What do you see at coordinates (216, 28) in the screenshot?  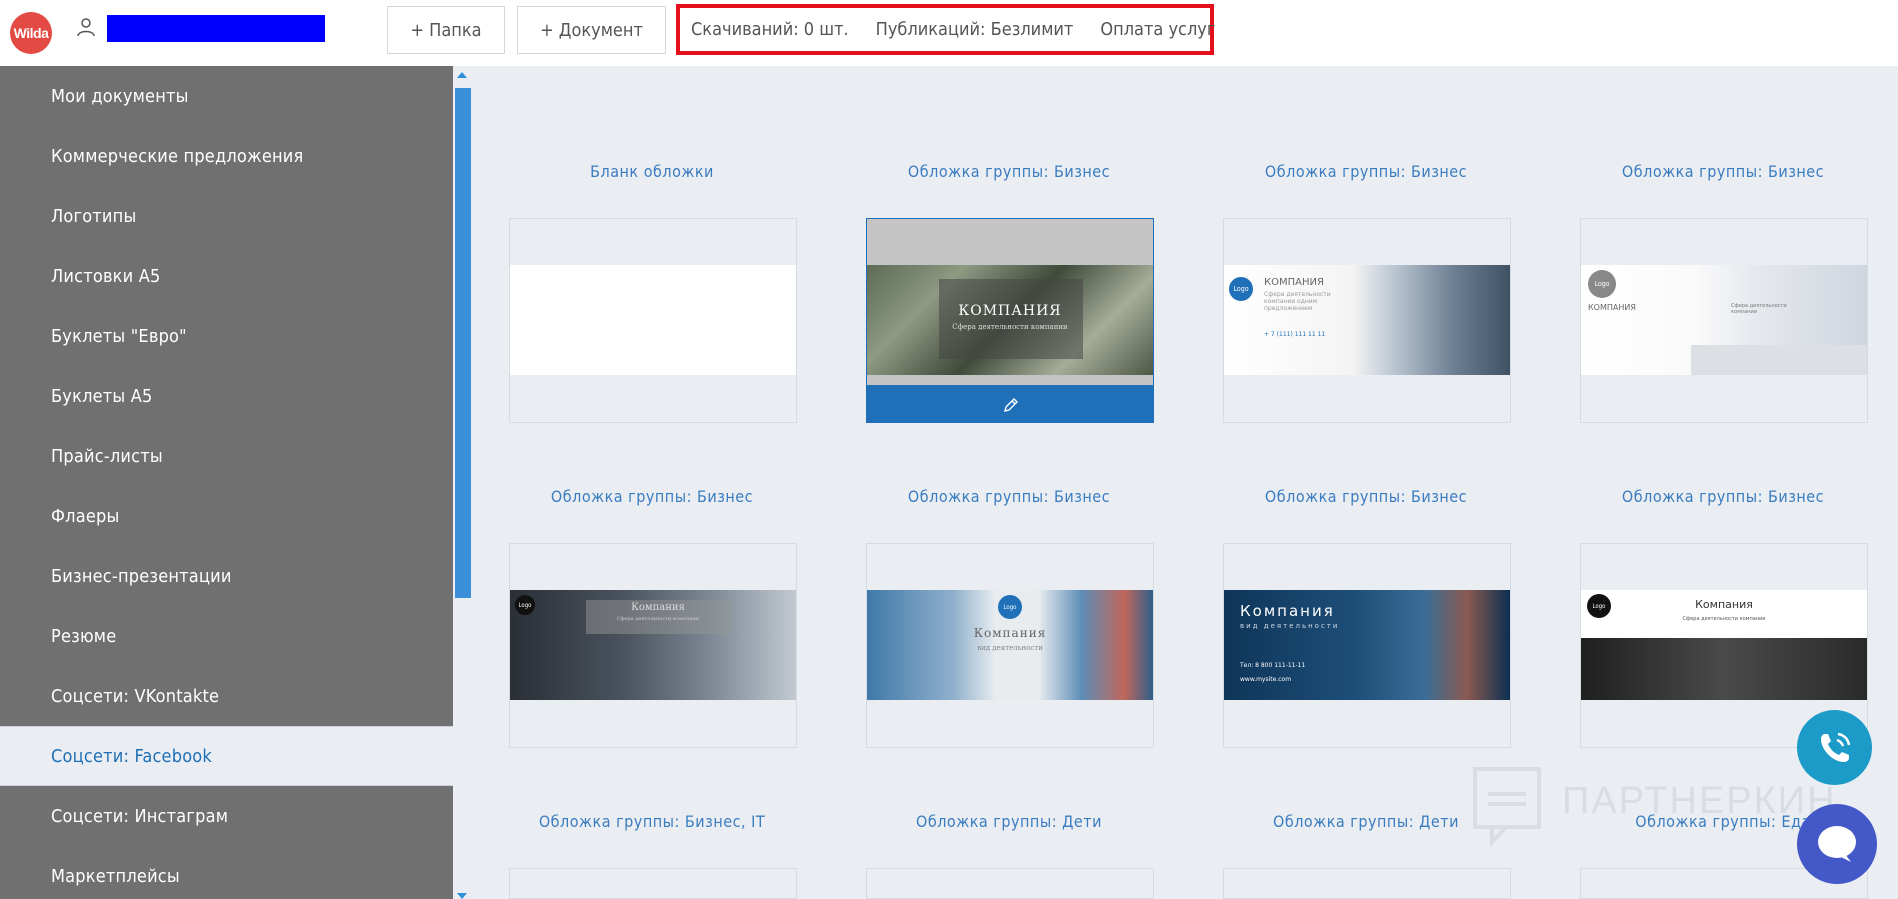 I see `user-name-redacted` at bounding box center [216, 28].